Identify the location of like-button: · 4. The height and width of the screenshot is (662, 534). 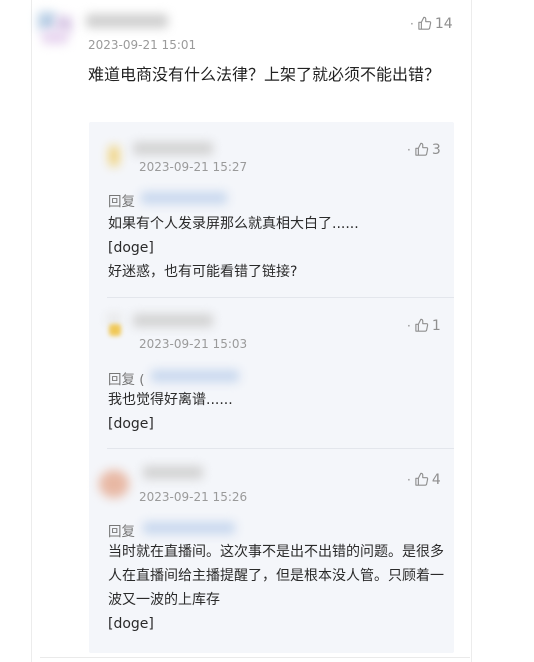
(424, 479).